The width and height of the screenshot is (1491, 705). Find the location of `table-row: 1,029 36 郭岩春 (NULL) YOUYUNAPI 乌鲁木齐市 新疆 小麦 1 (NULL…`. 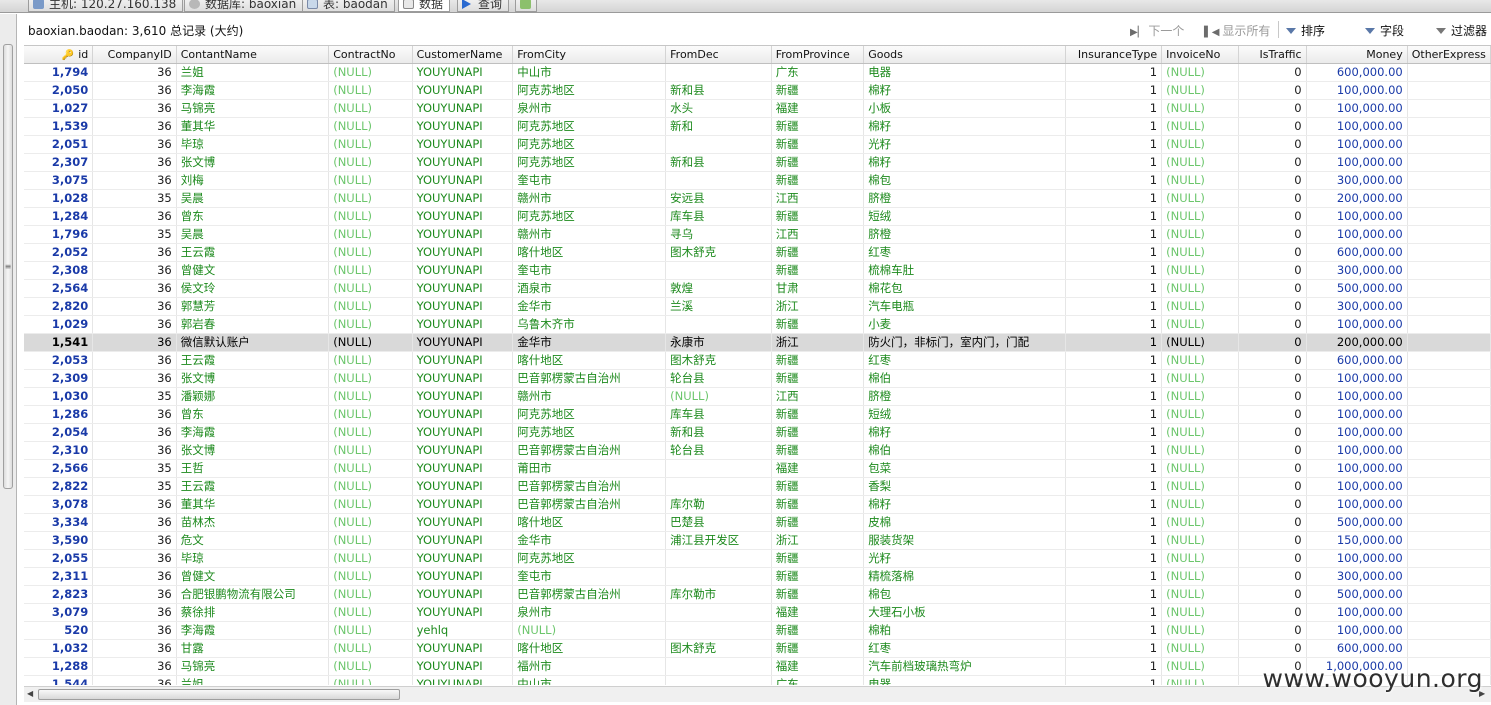

table-row: 1,029 36 郭岩春 (NULL) YOUYUNAPI 乌鲁木齐市 新疆 小麦 1 (NULL… is located at coordinates (757, 324).